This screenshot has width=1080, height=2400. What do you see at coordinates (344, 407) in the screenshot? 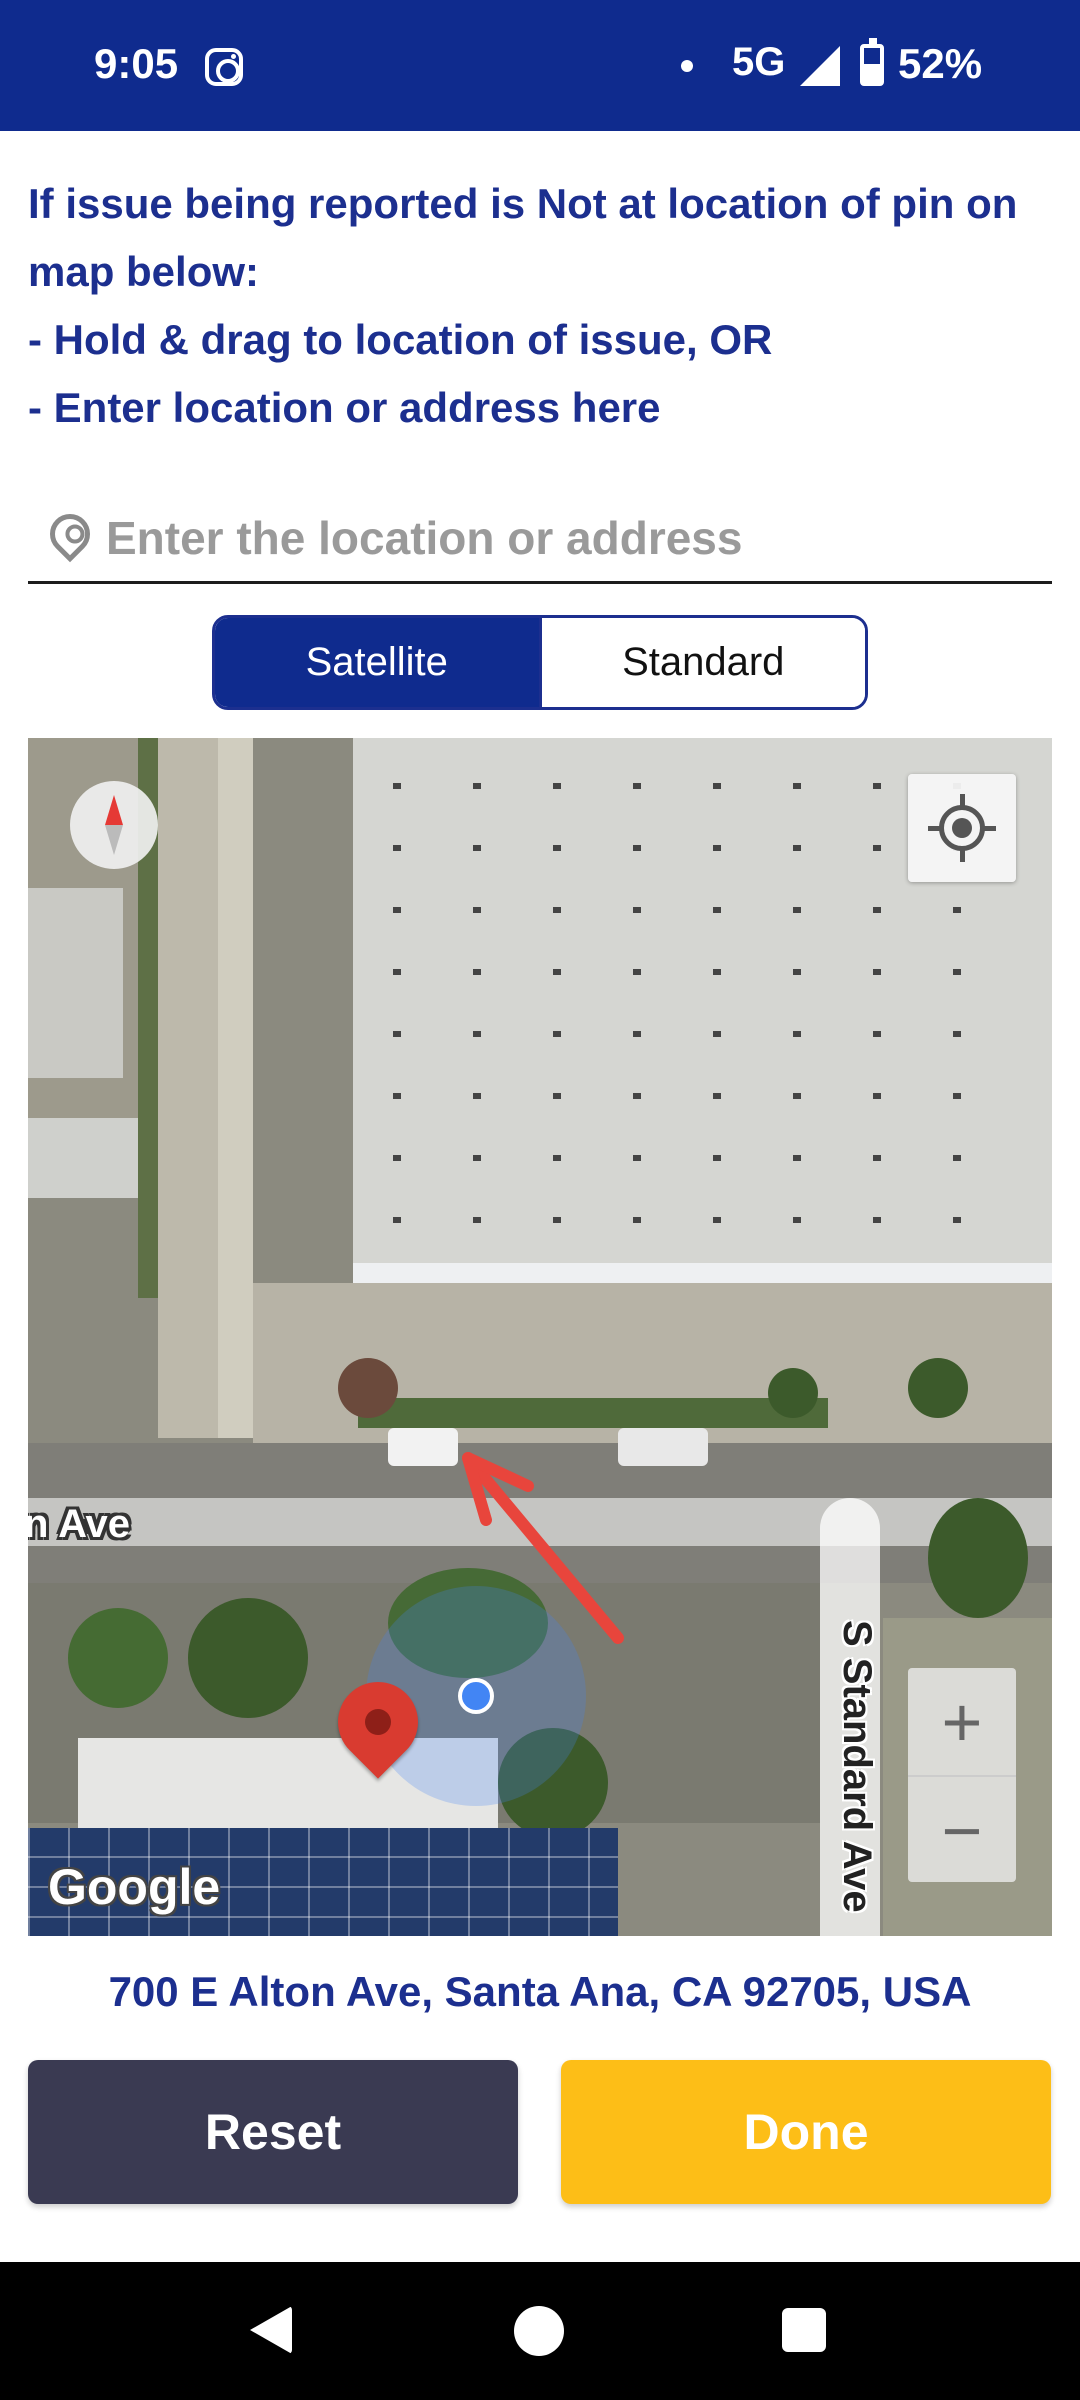
I see `instruction-line-3: - Enter location or address here` at bounding box center [344, 407].